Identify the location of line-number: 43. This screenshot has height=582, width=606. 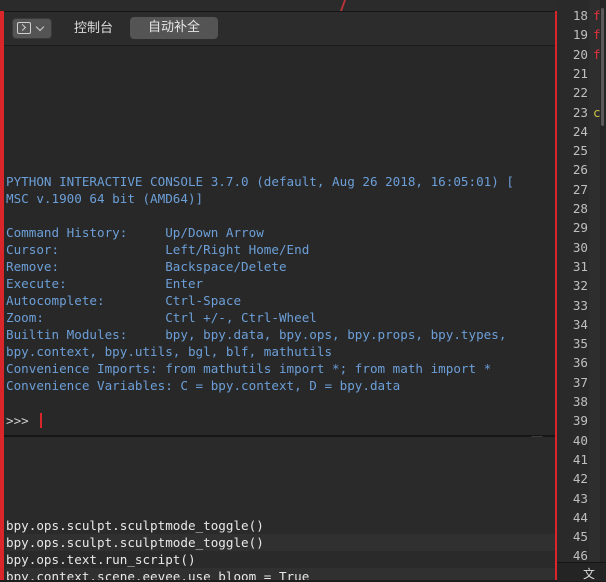
(580, 498).